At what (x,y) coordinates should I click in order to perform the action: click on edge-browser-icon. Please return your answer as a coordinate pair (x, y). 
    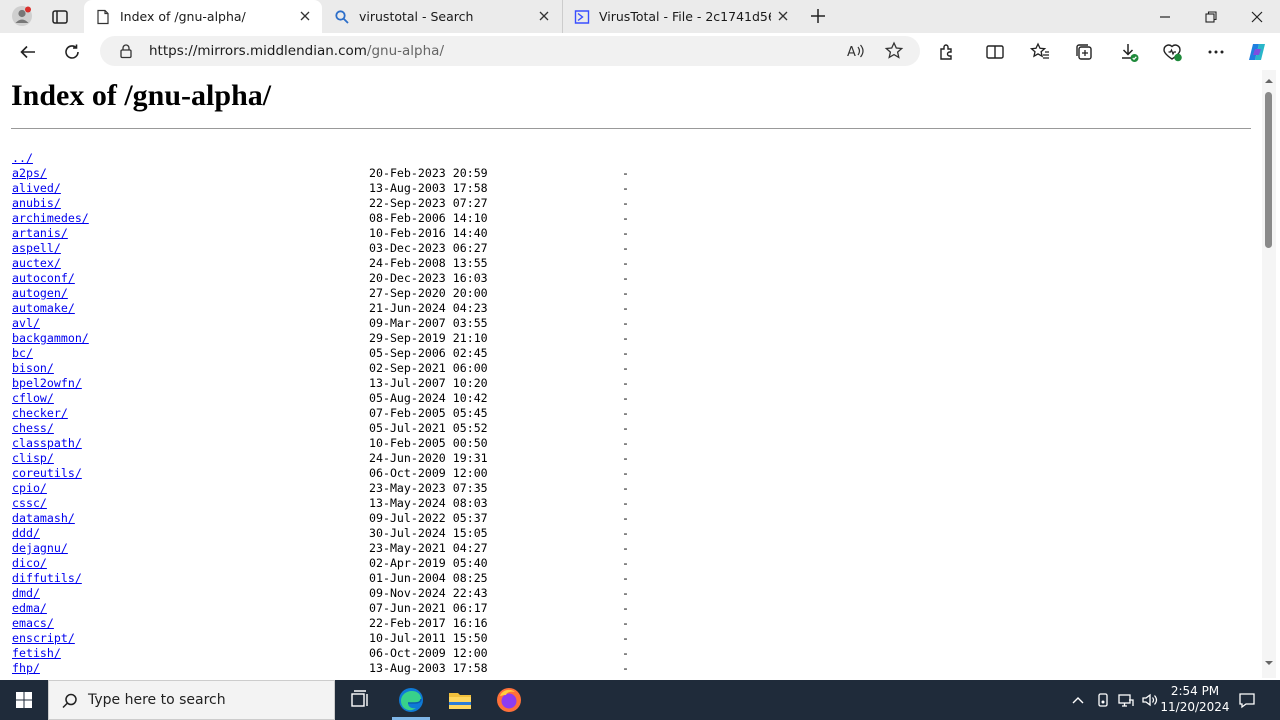
    Looking at the image, I should click on (411, 700).